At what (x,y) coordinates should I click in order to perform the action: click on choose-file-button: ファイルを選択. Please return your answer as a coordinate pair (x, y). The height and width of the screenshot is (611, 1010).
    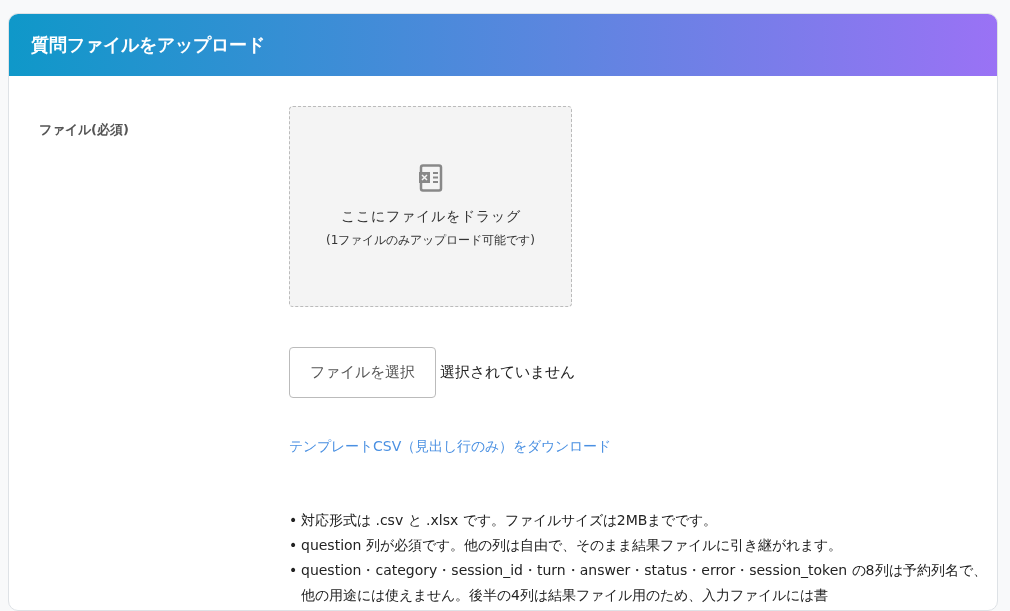
    Looking at the image, I should click on (362, 372).